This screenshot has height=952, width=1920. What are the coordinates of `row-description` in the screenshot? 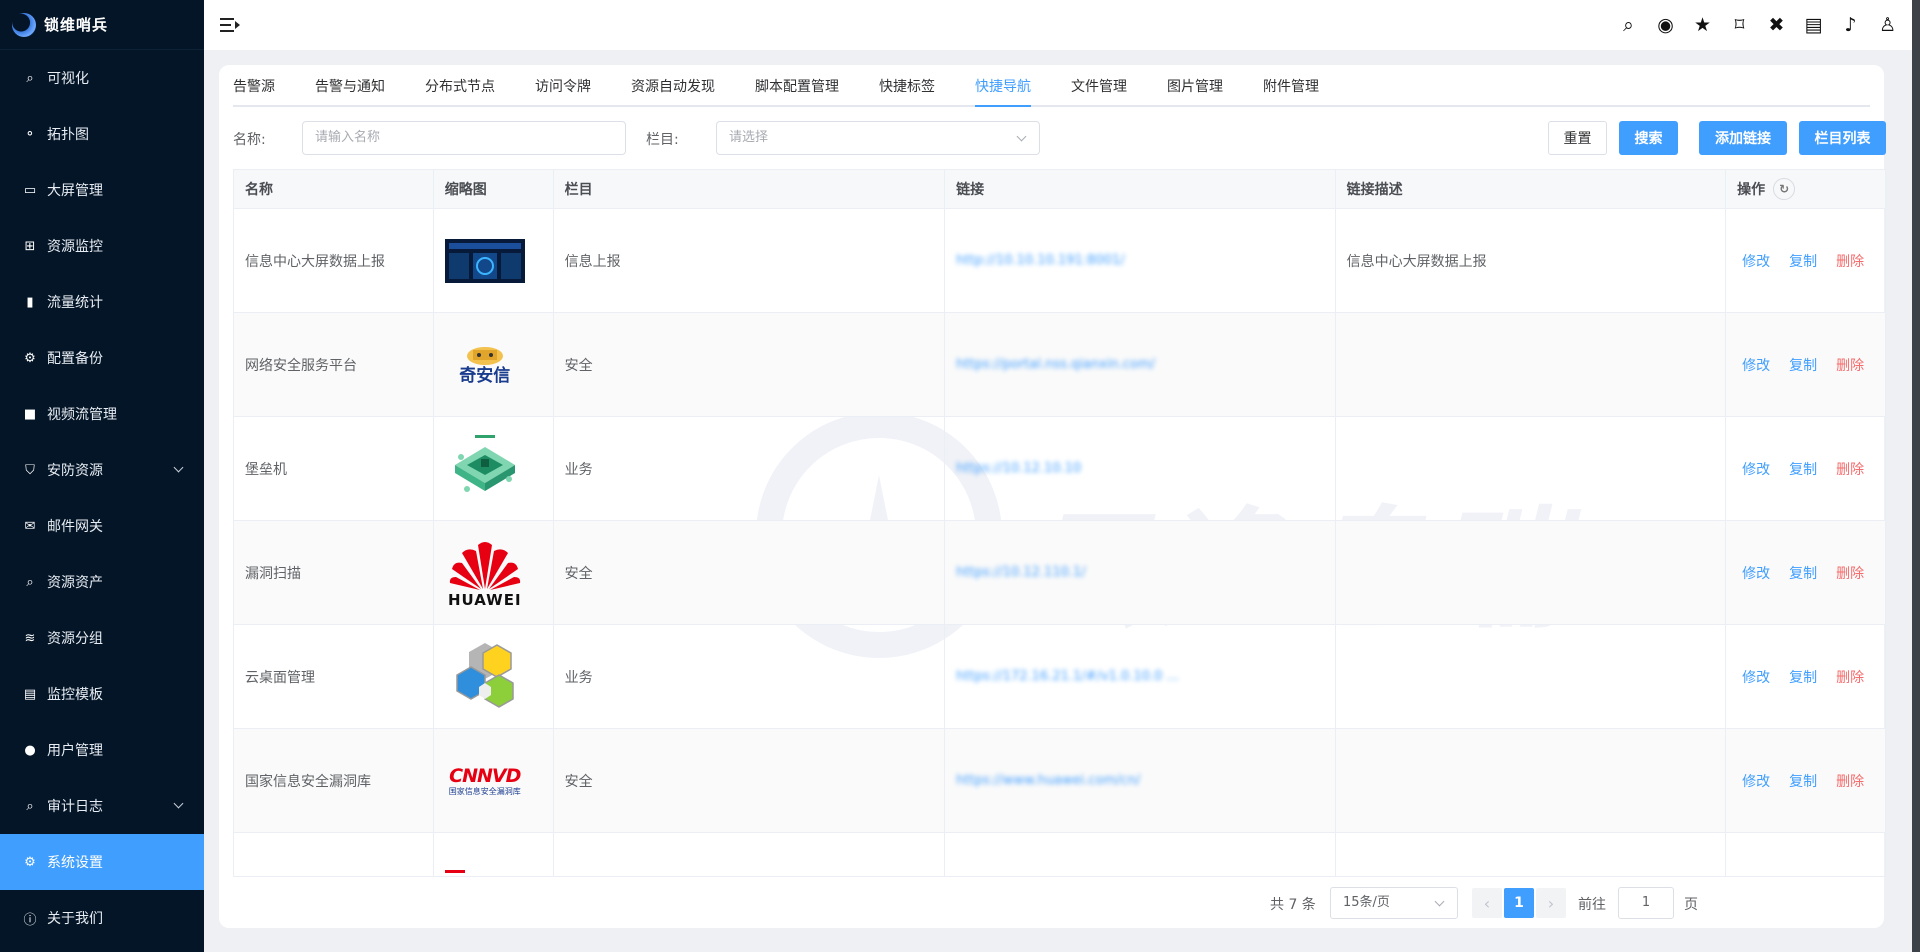 It's located at (1531, 364).